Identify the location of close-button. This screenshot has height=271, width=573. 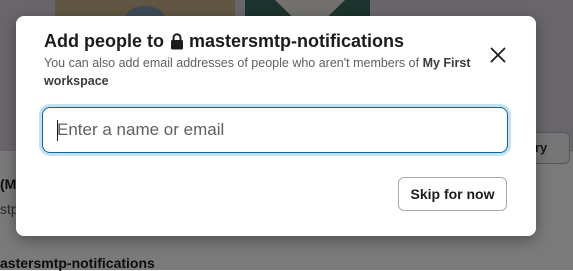
(498, 55).